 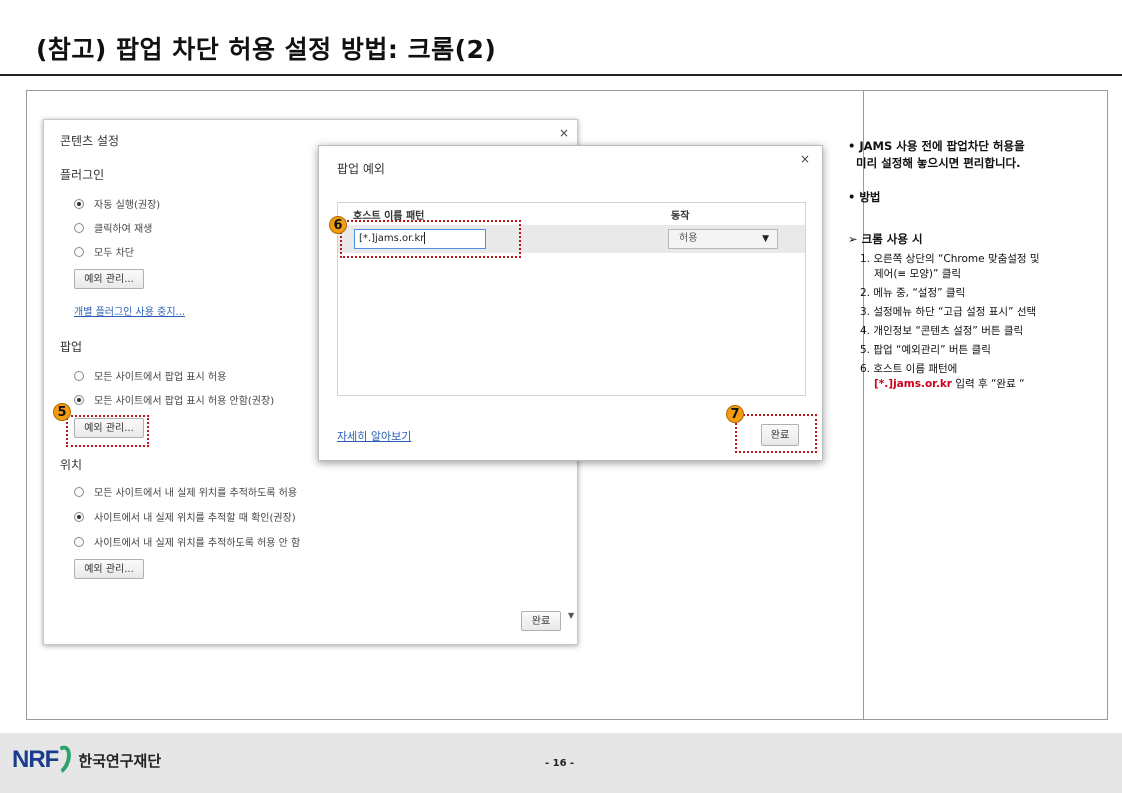 What do you see at coordinates (123, 229) in the screenshot?
I see `option-label: 클릭하여 재생` at bounding box center [123, 229].